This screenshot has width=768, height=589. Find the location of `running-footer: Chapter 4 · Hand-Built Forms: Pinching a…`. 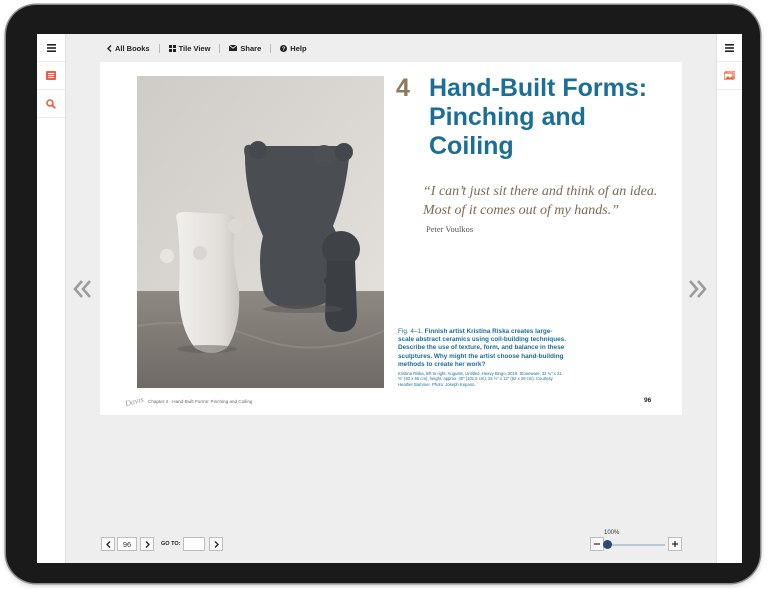

running-footer: Chapter 4 · Hand-Built Forms: Pinching a… is located at coordinates (200, 401).